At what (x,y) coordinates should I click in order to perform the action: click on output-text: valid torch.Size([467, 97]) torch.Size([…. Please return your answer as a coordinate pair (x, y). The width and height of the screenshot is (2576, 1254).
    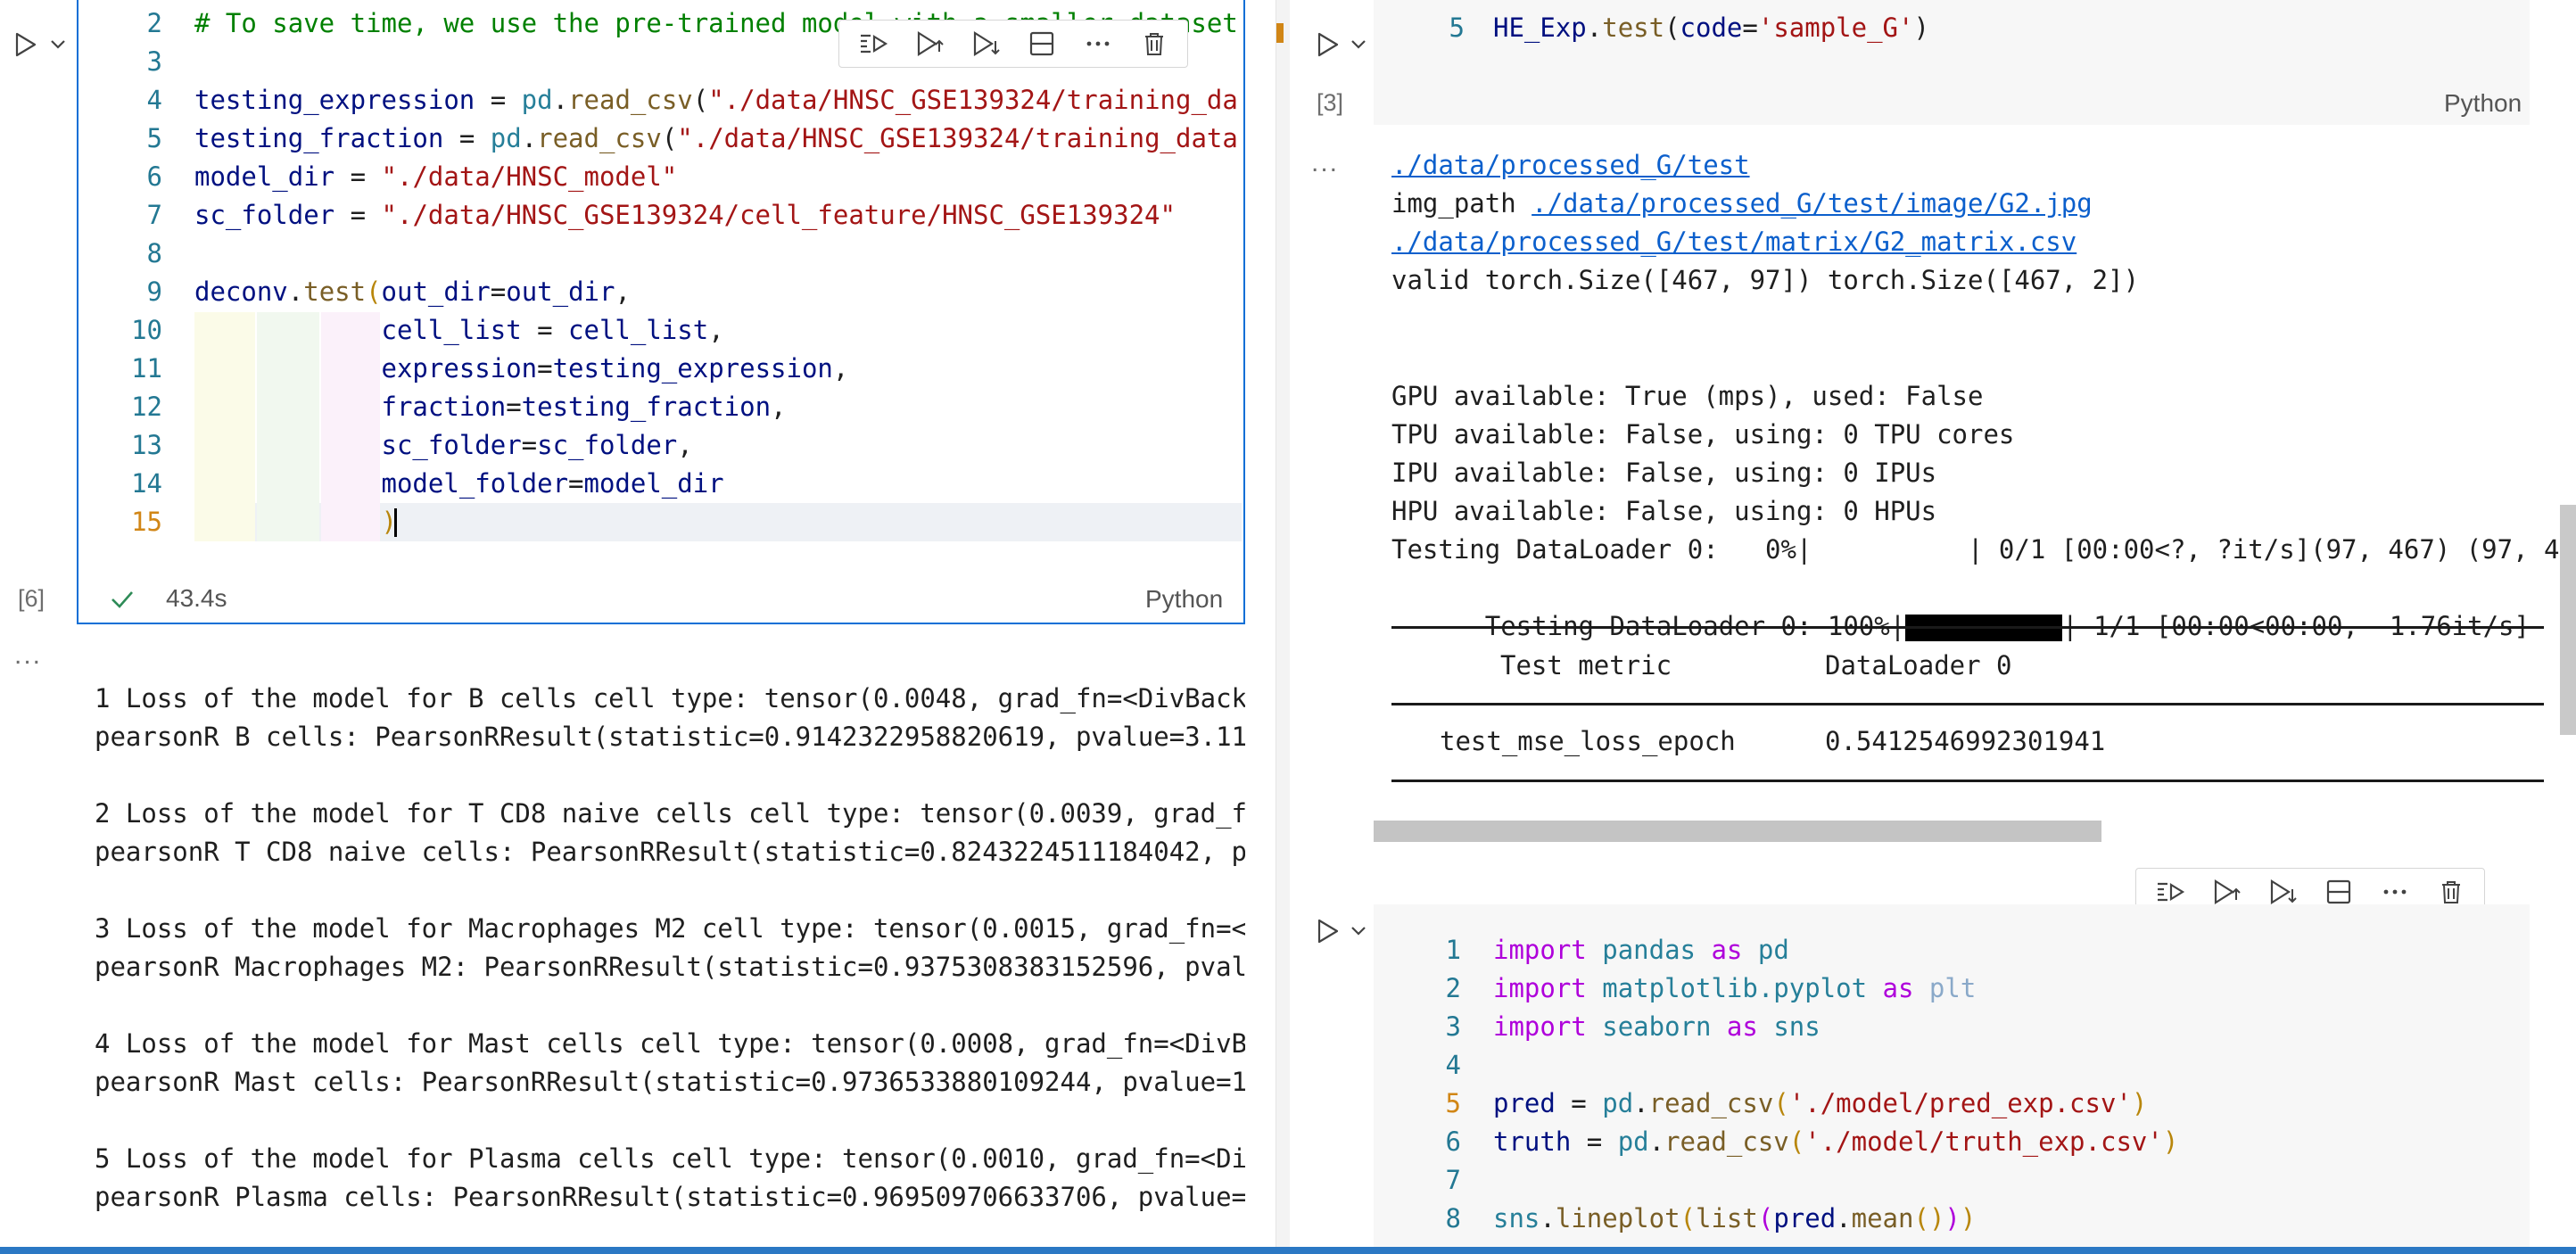
    Looking at the image, I should click on (1765, 280).